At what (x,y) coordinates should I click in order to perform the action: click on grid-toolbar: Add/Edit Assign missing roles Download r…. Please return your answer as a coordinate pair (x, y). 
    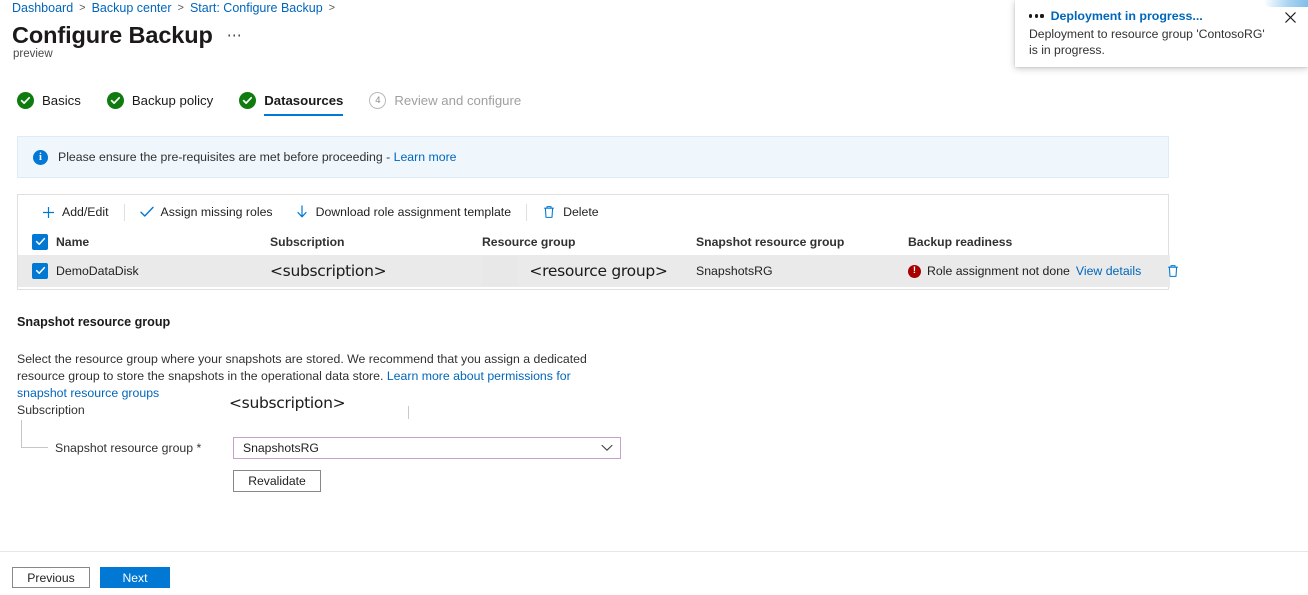
    Looking at the image, I should click on (593, 212).